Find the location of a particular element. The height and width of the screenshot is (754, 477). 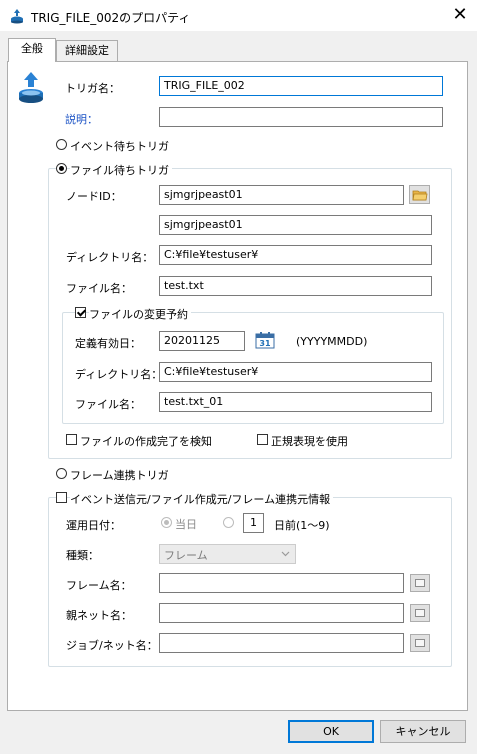

svg-text: 31 is located at coordinates (265, 343).